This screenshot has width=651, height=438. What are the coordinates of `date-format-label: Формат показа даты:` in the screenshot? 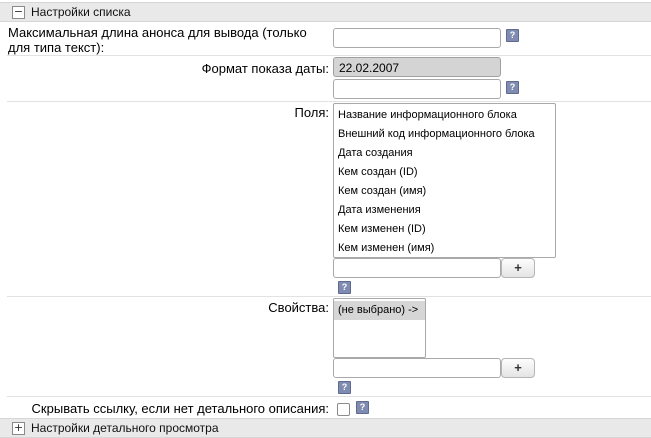 It's located at (265, 68).